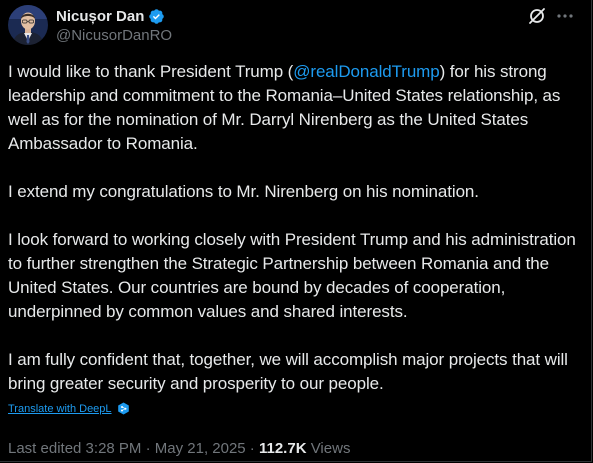 Image resolution: width=593 pixels, height=463 pixels. What do you see at coordinates (133, 448) in the screenshot?
I see `edited-timestamp: Last edited 3:28 PM · May 21, 2025 ·` at bounding box center [133, 448].